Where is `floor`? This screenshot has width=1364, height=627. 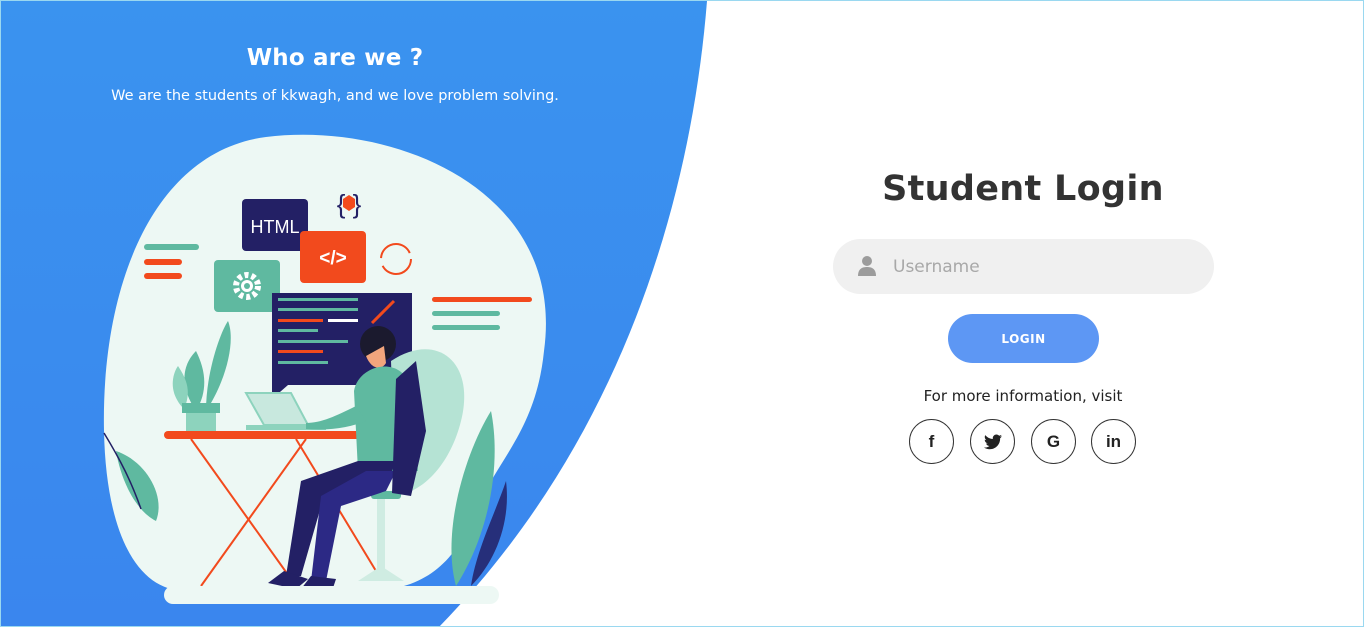
floor is located at coordinates (331, 595).